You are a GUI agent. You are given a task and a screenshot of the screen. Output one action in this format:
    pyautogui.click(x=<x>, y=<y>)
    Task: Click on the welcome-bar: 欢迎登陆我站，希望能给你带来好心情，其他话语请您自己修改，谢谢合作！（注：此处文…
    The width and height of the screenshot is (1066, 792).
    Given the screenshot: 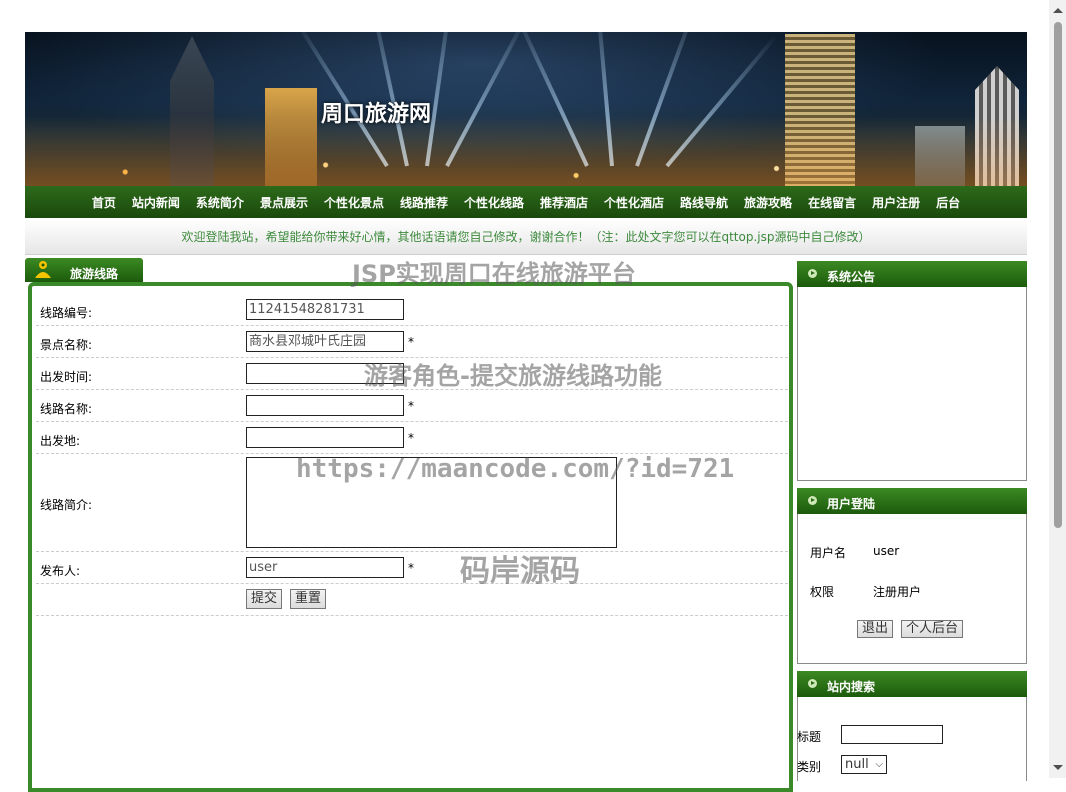 What is the action you would take?
    pyautogui.click(x=526, y=237)
    